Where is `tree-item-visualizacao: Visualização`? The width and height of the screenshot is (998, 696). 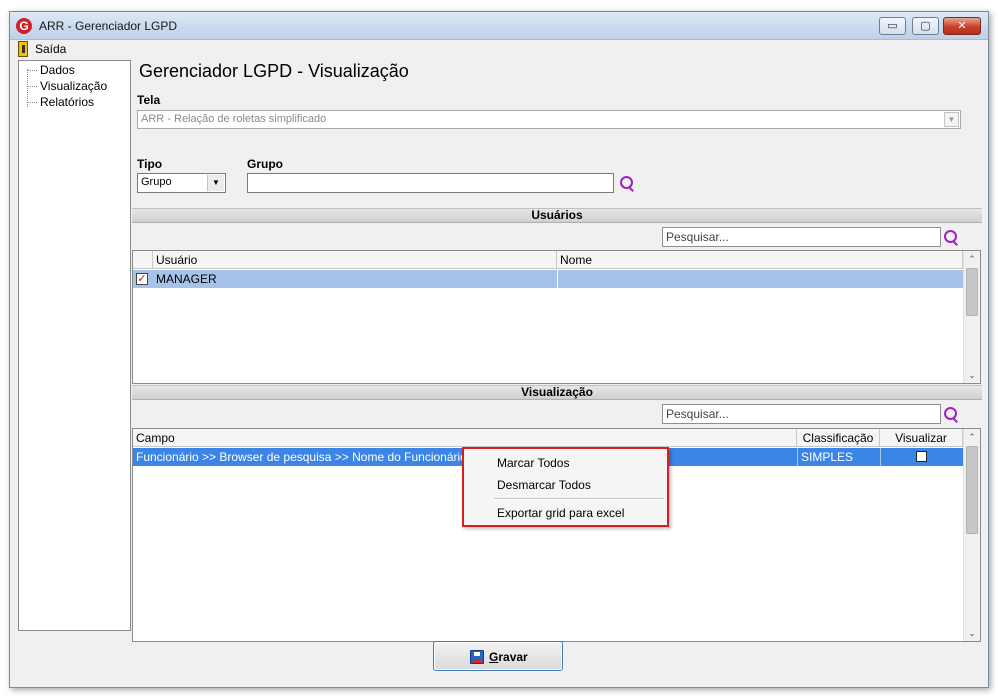 tree-item-visualizacao: Visualização is located at coordinates (66, 86).